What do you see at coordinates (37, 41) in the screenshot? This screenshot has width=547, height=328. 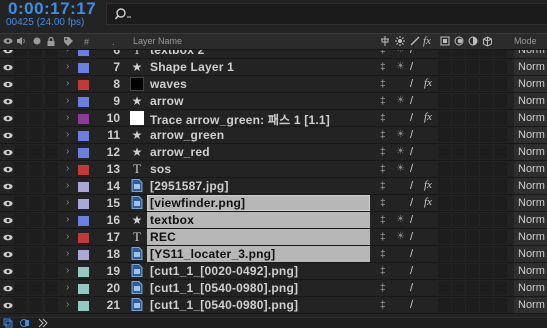 I see `solo-icon` at bounding box center [37, 41].